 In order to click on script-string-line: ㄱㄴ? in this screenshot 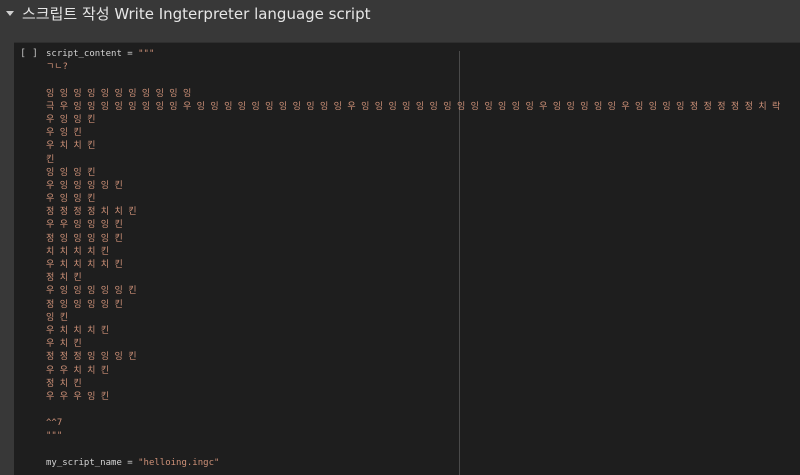, I will do `click(57, 67)`.